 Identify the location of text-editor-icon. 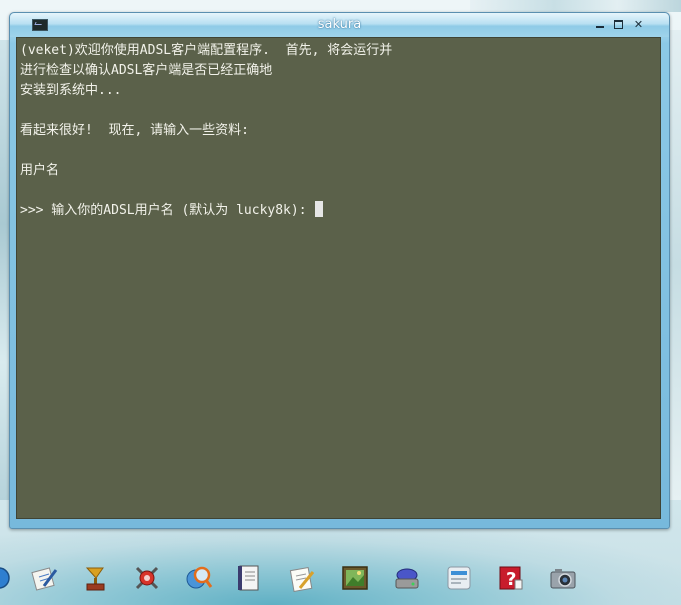
(302, 578).